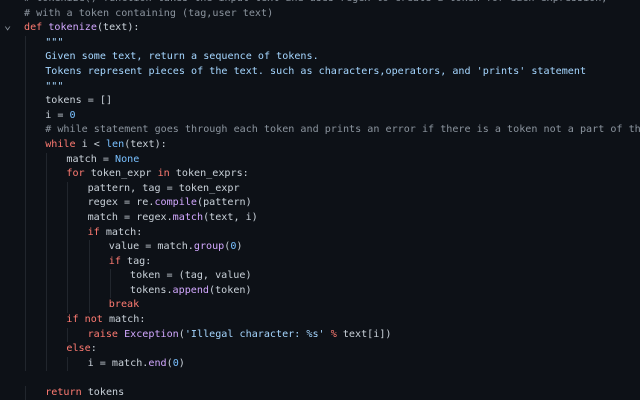 Image resolution: width=640 pixels, height=400 pixels. What do you see at coordinates (87, 320) in the screenshot?
I see `code-token: if not` at bounding box center [87, 320].